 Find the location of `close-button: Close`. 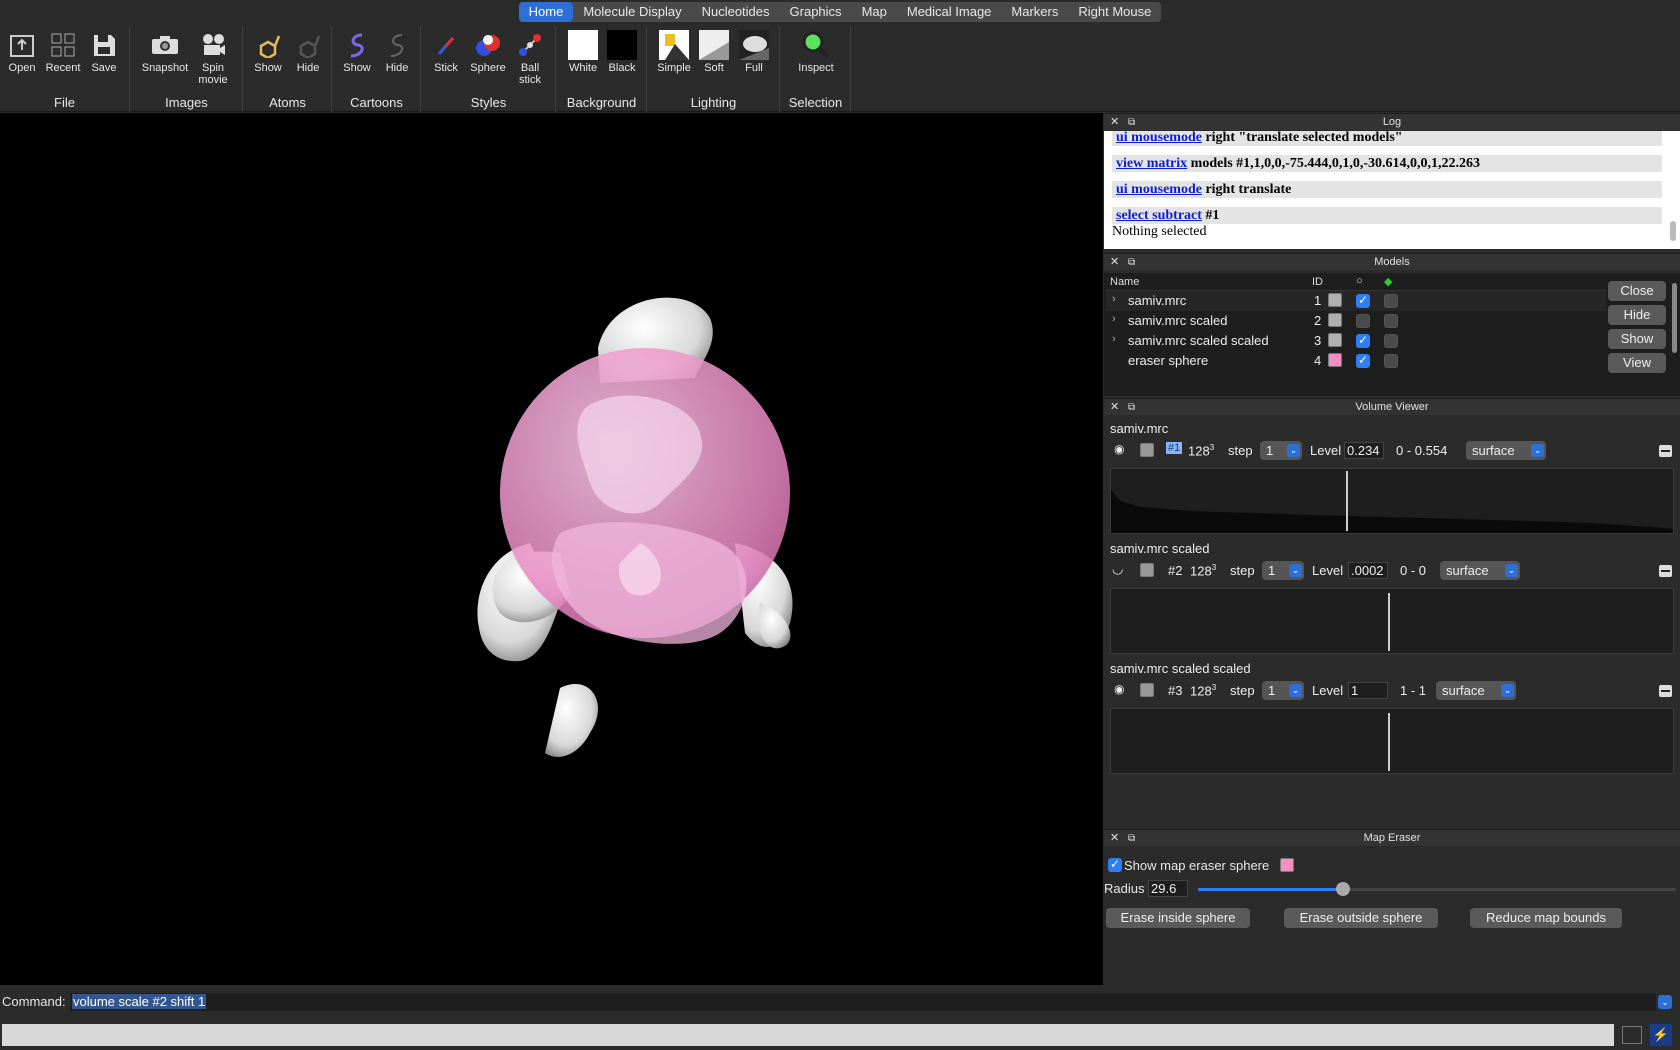

close-button: Close is located at coordinates (1637, 291).